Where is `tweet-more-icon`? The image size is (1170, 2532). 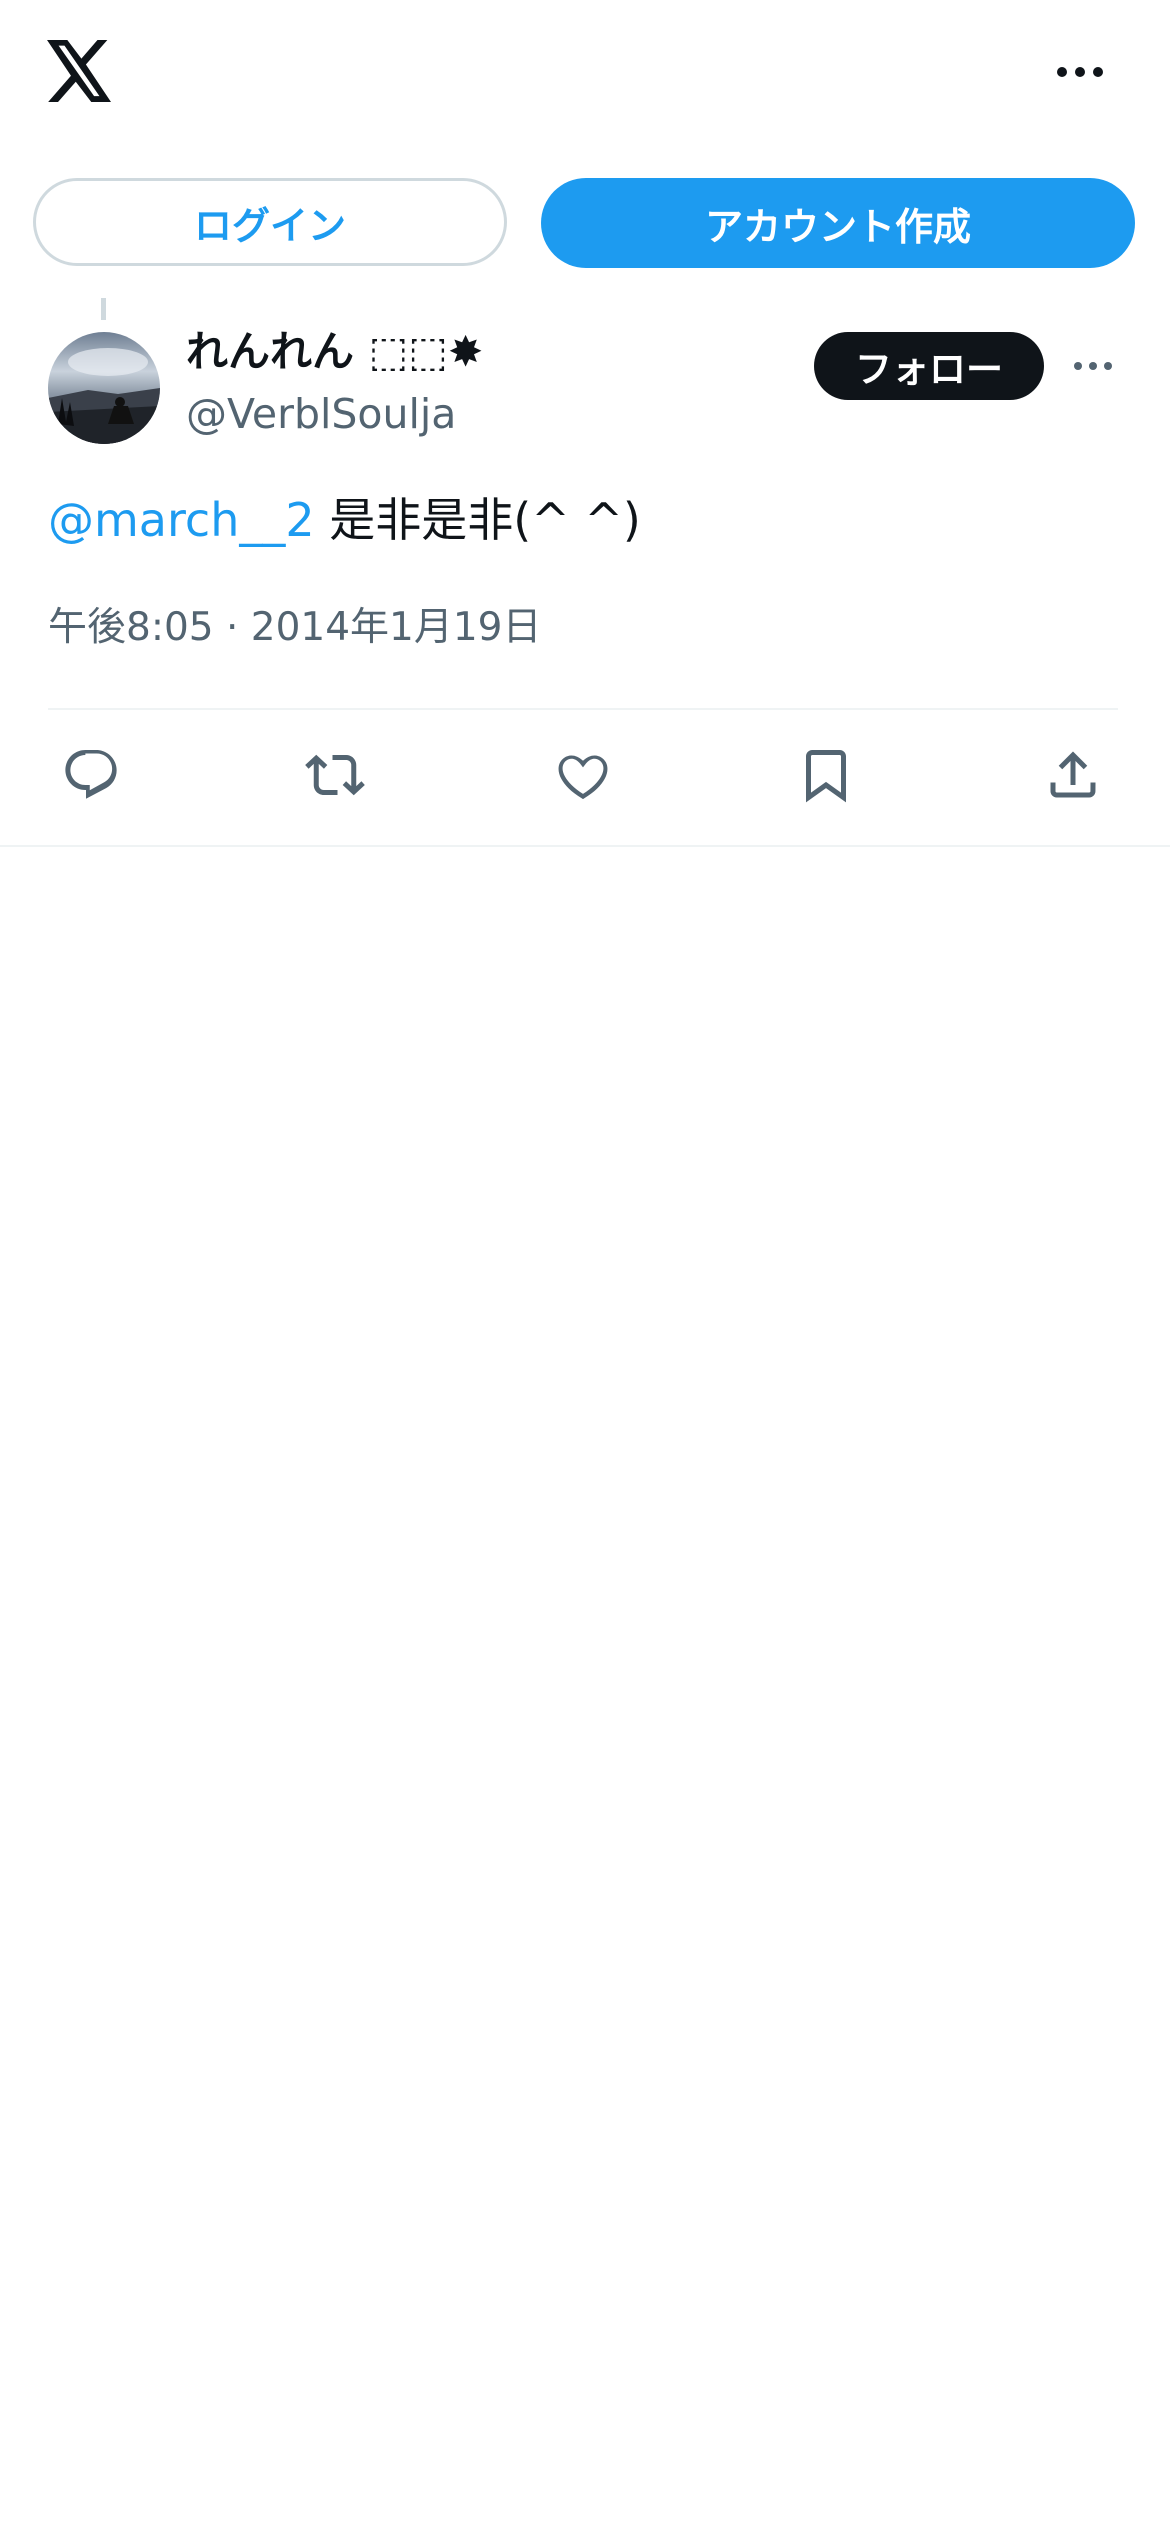 tweet-more-icon is located at coordinates (1093, 366).